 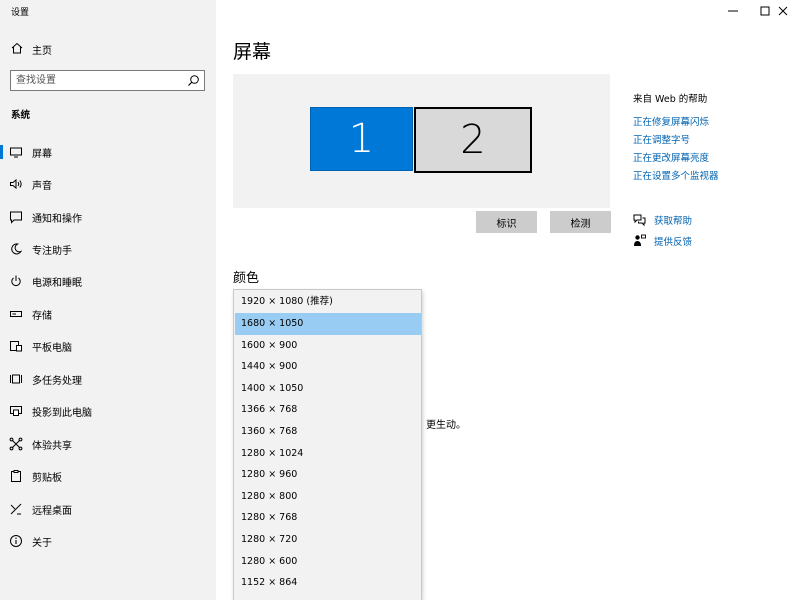 I want to click on minimize-button, so click(x=733, y=11).